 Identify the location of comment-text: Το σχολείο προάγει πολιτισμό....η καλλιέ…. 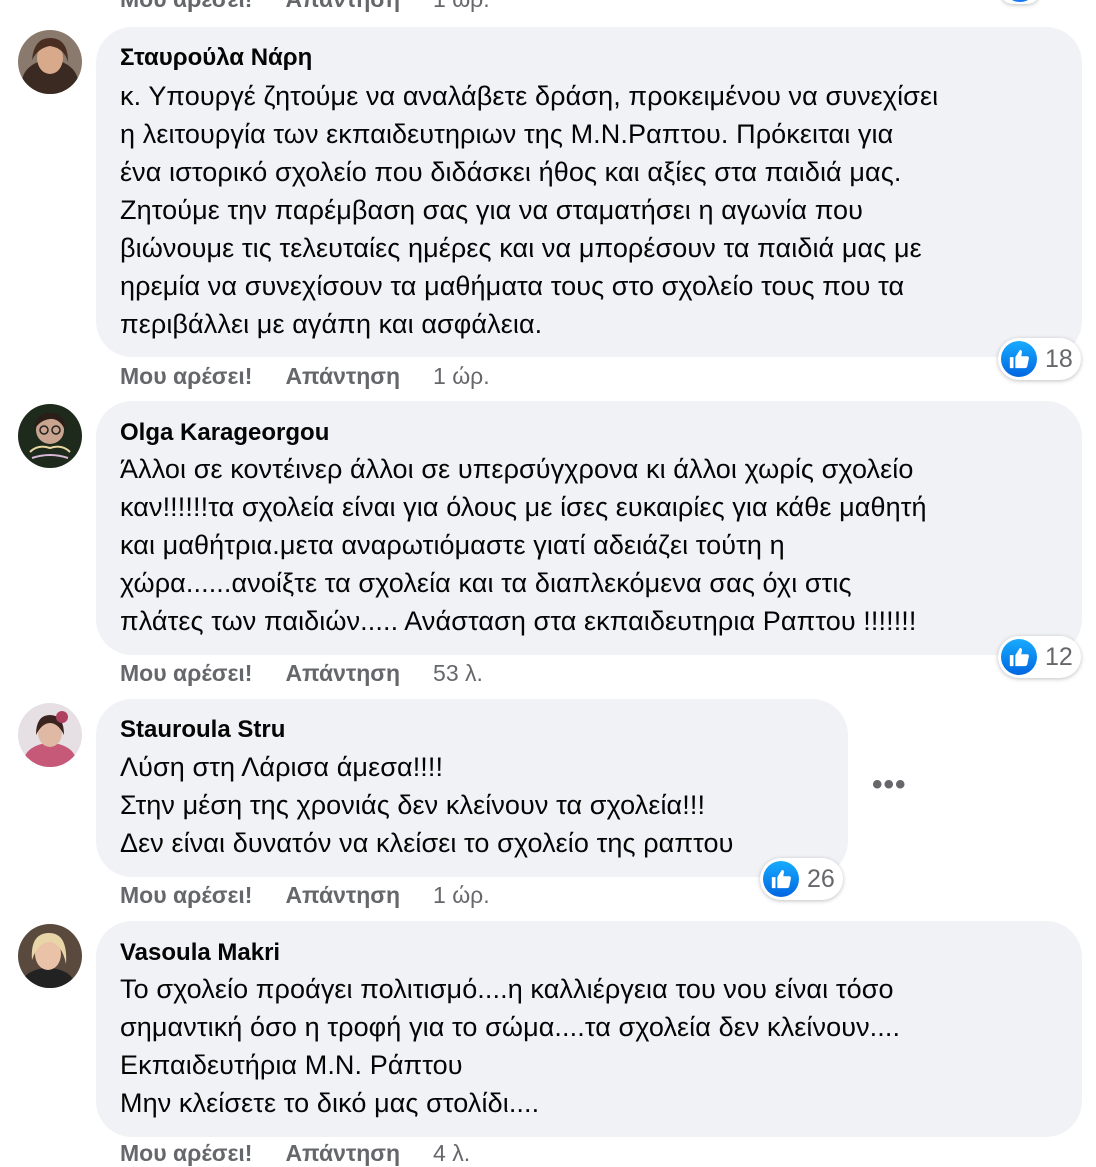
(510, 1046).